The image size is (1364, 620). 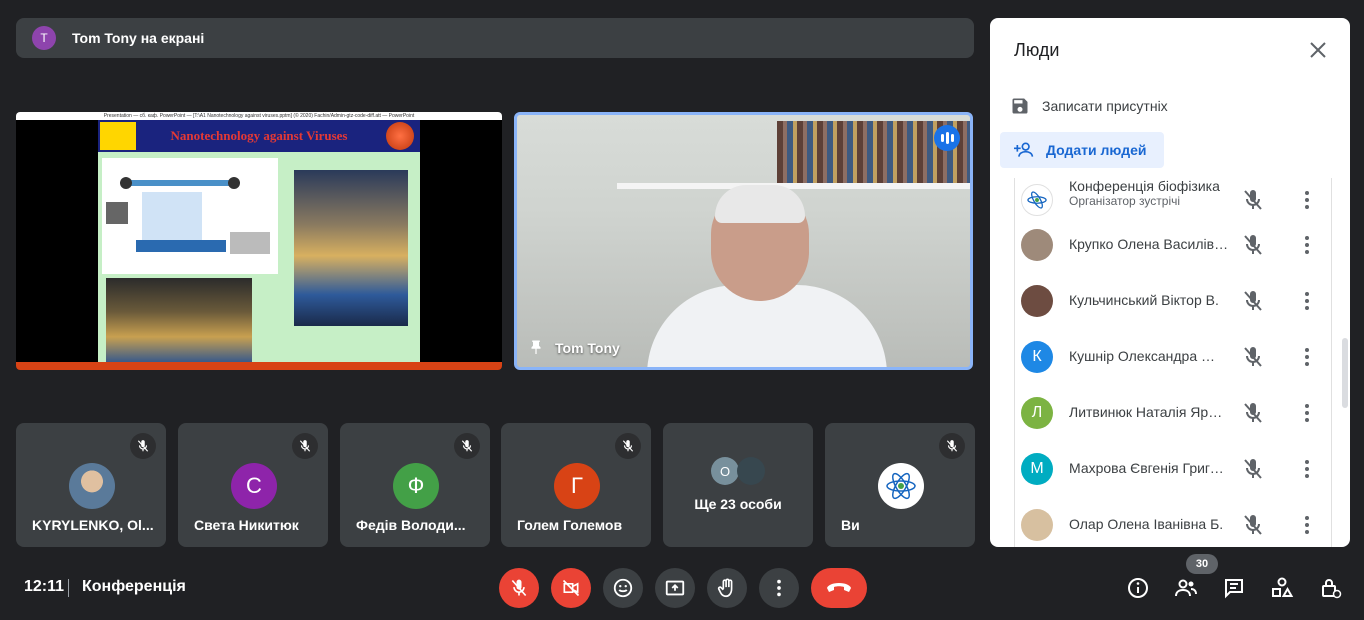 I want to click on person-name: Махрова Євгенія Григорівна, so click(x=1149, y=468).